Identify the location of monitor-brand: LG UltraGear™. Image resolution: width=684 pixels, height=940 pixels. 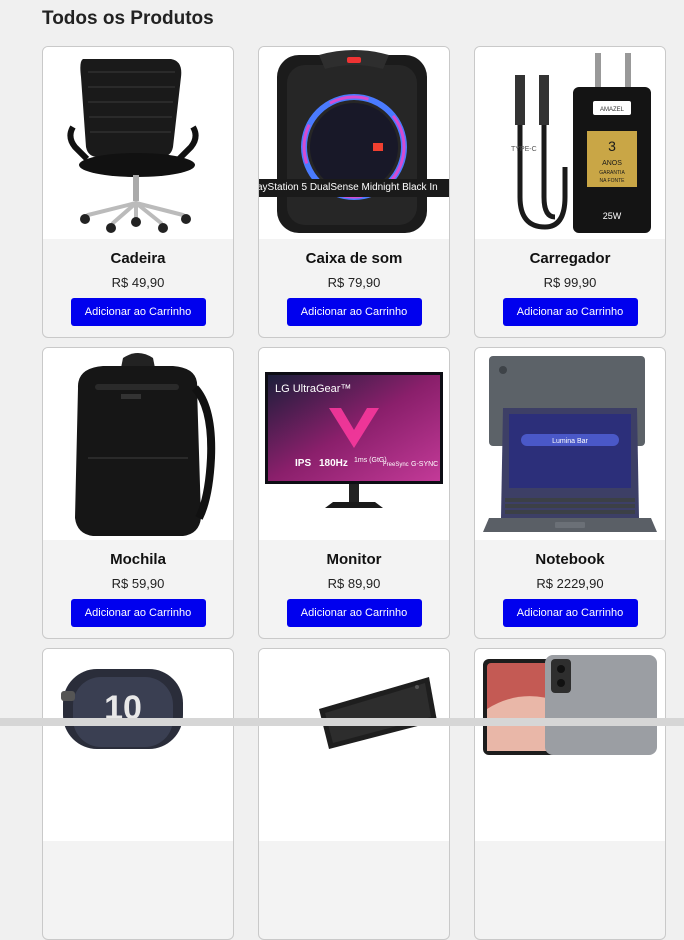
(313, 389).